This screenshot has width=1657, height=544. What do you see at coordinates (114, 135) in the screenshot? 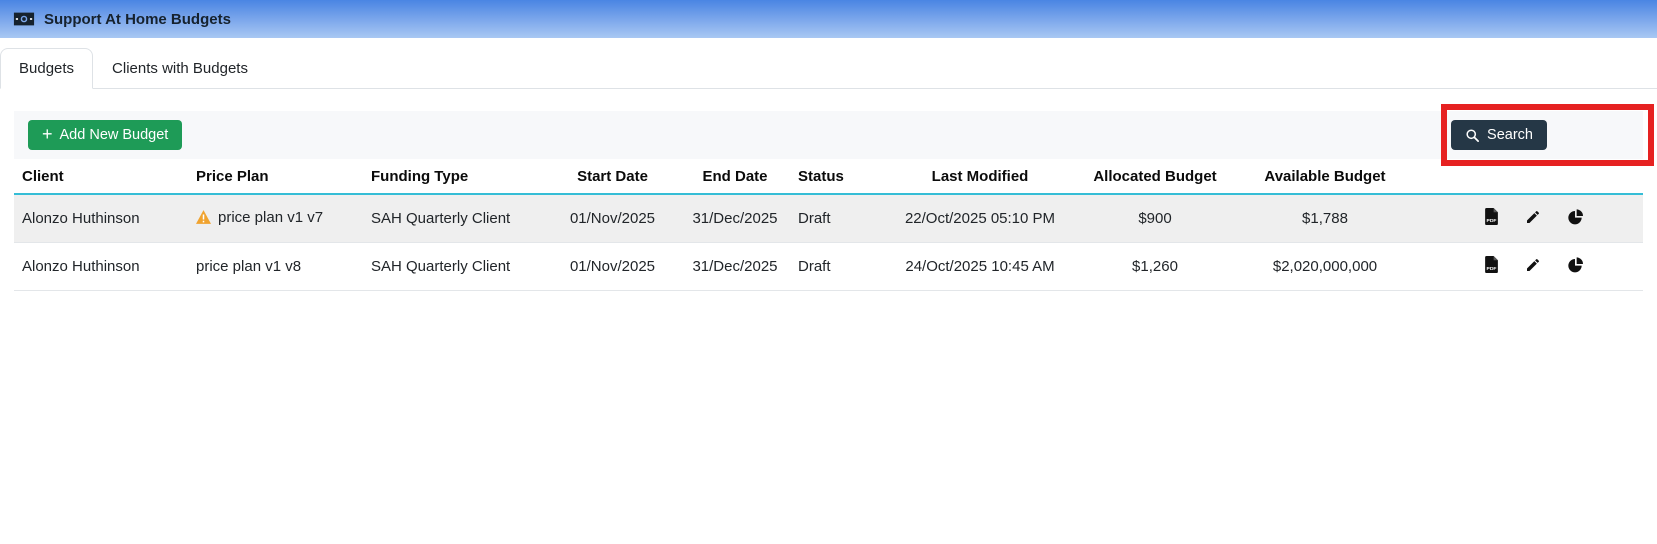
I see `add-new-budget-label: Add New Budget` at bounding box center [114, 135].